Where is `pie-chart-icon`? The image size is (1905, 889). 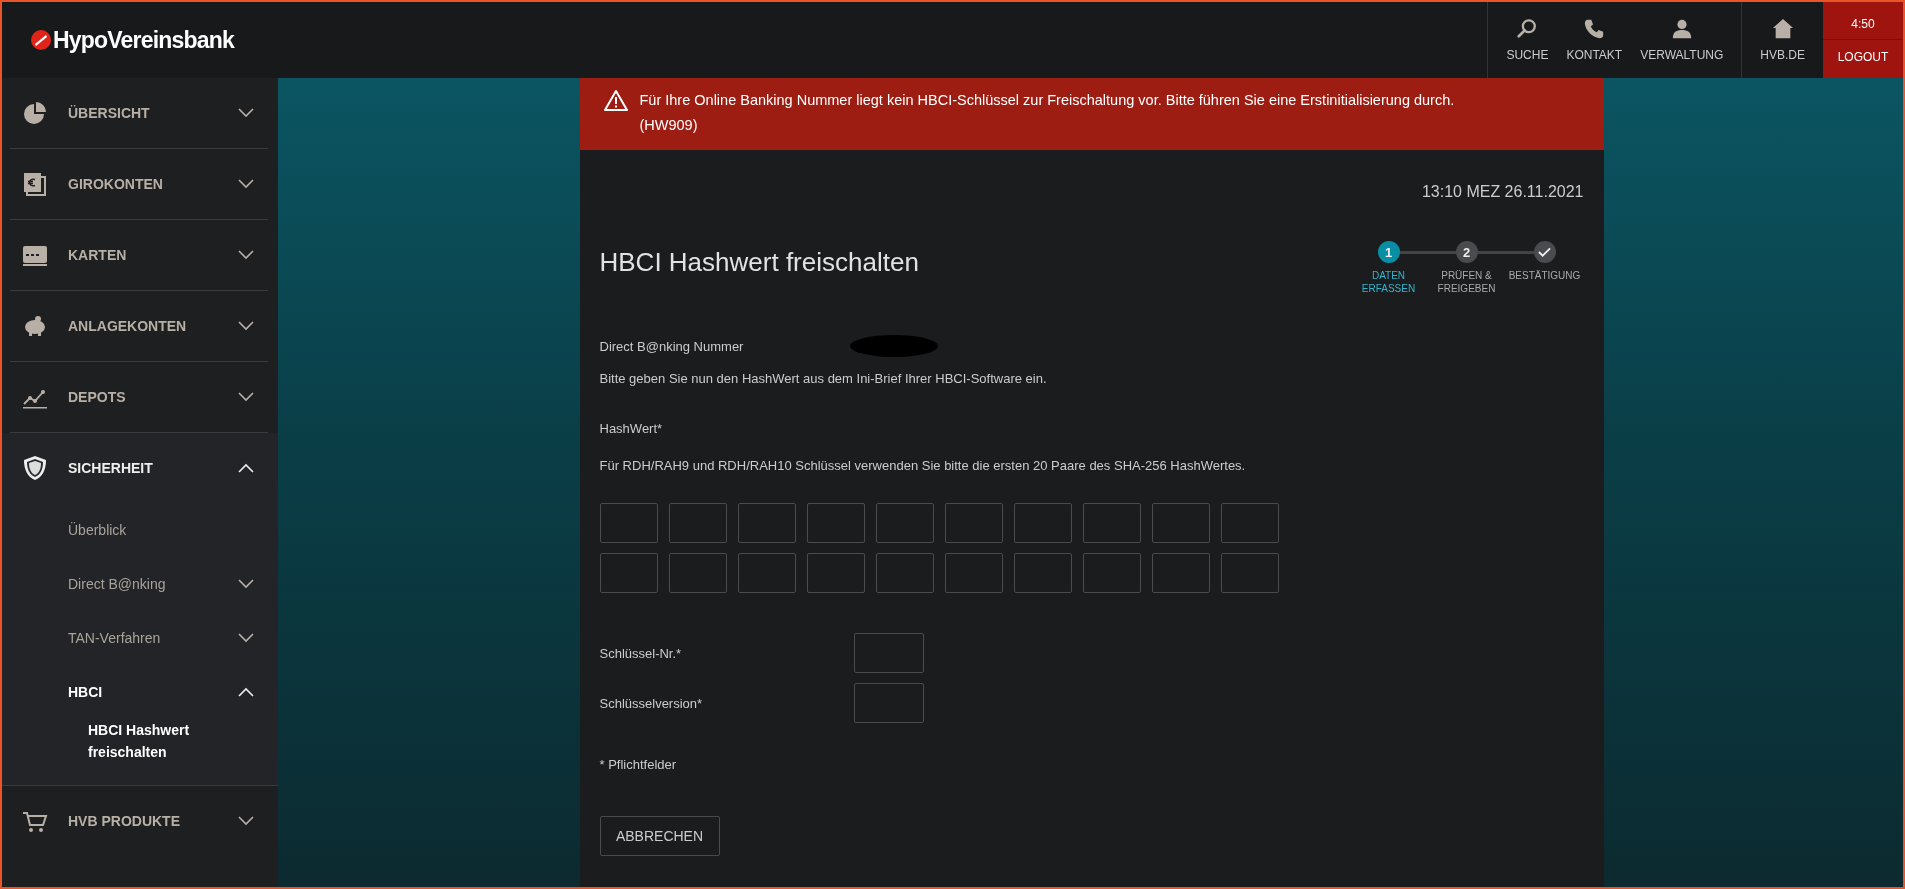
pie-chart-icon is located at coordinates (35, 113).